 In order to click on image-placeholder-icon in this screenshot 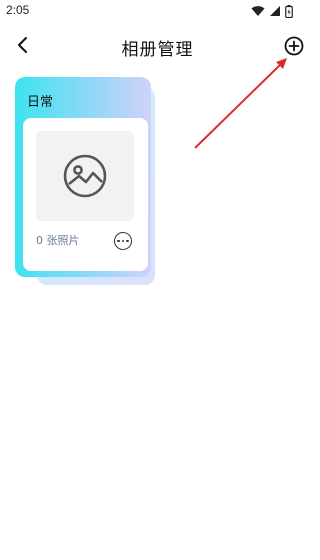, I will do `click(85, 176)`.